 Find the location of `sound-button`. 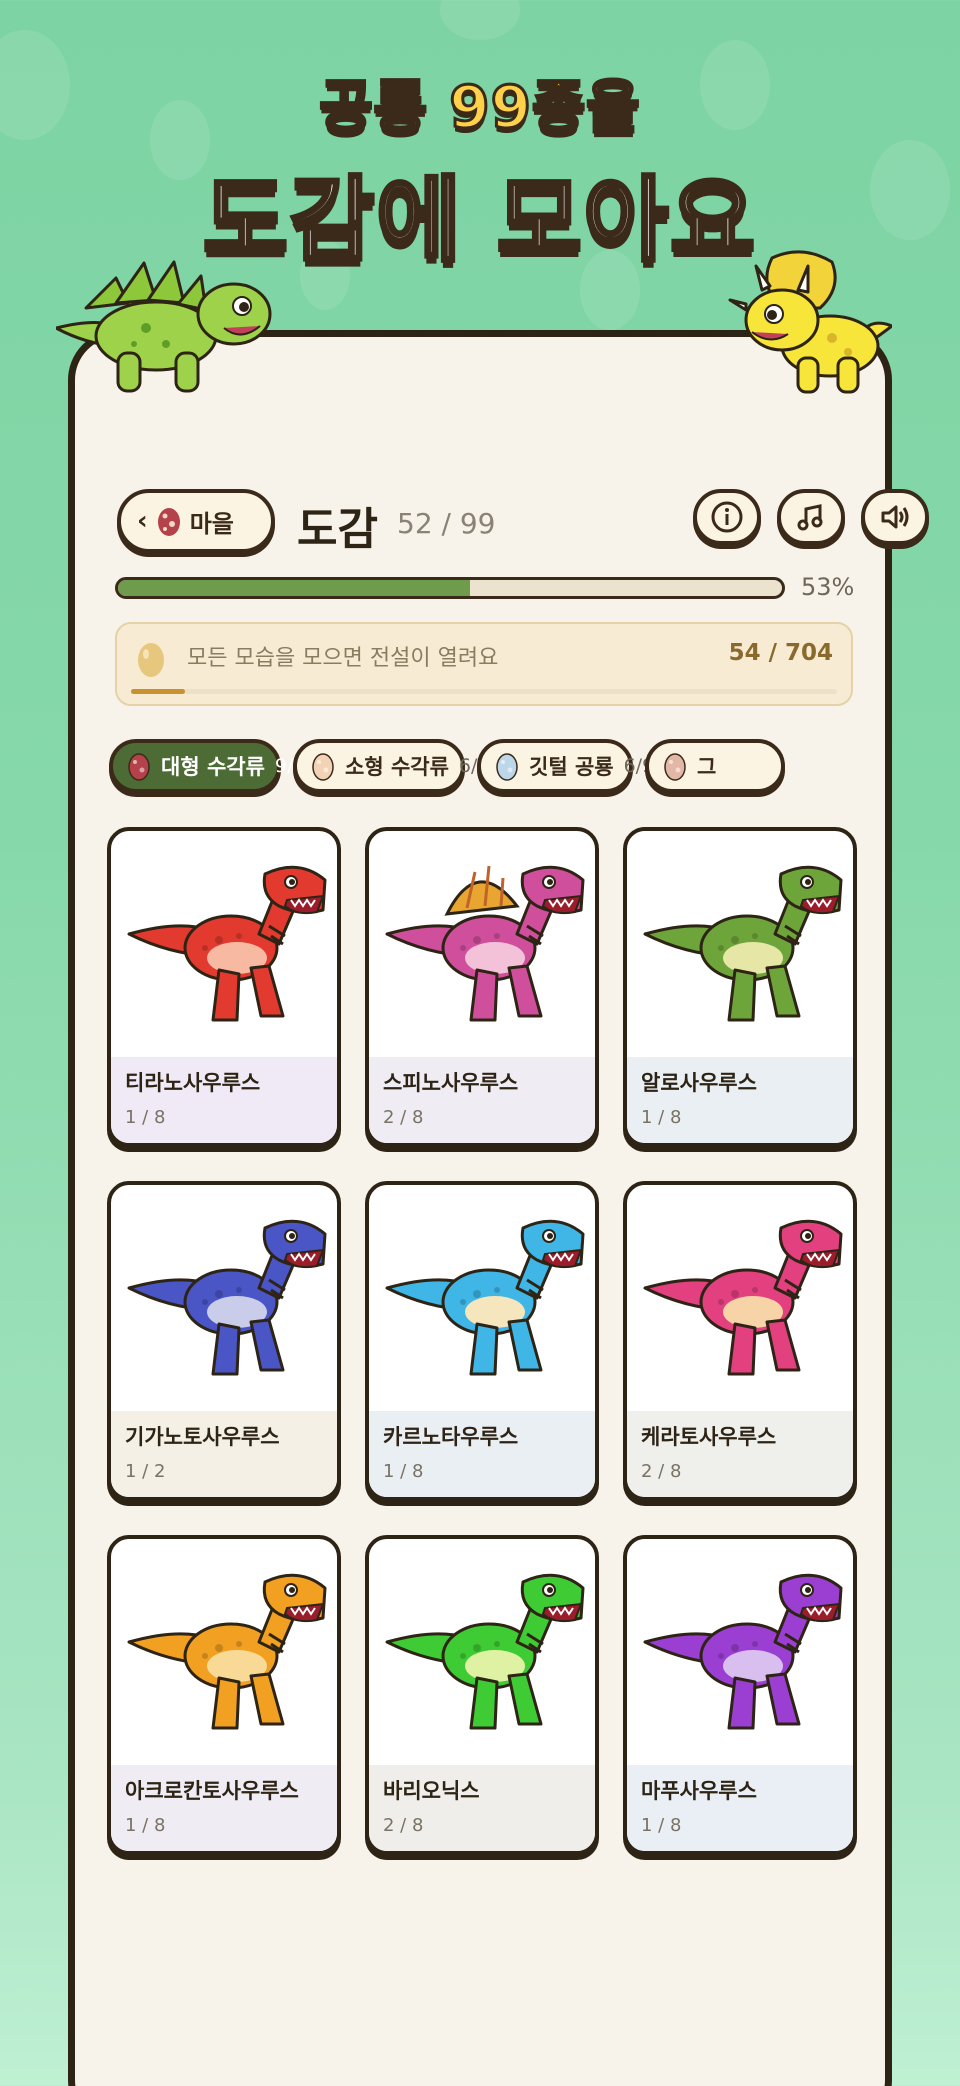

sound-button is located at coordinates (895, 517).